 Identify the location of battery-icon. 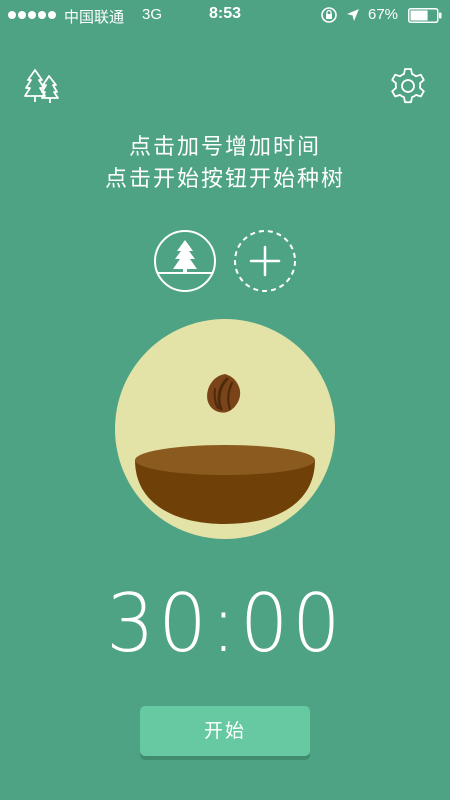
(425, 15).